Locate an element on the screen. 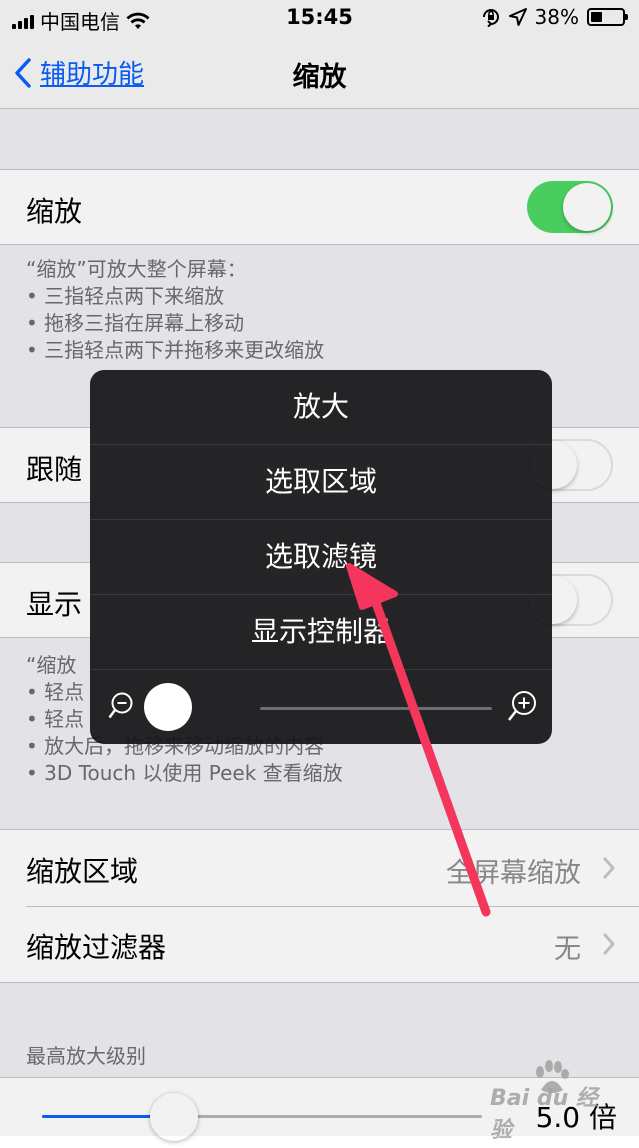 The width and height of the screenshot is (639, 1148). annotation-arrow-icon is located at coordinates (418, 740).